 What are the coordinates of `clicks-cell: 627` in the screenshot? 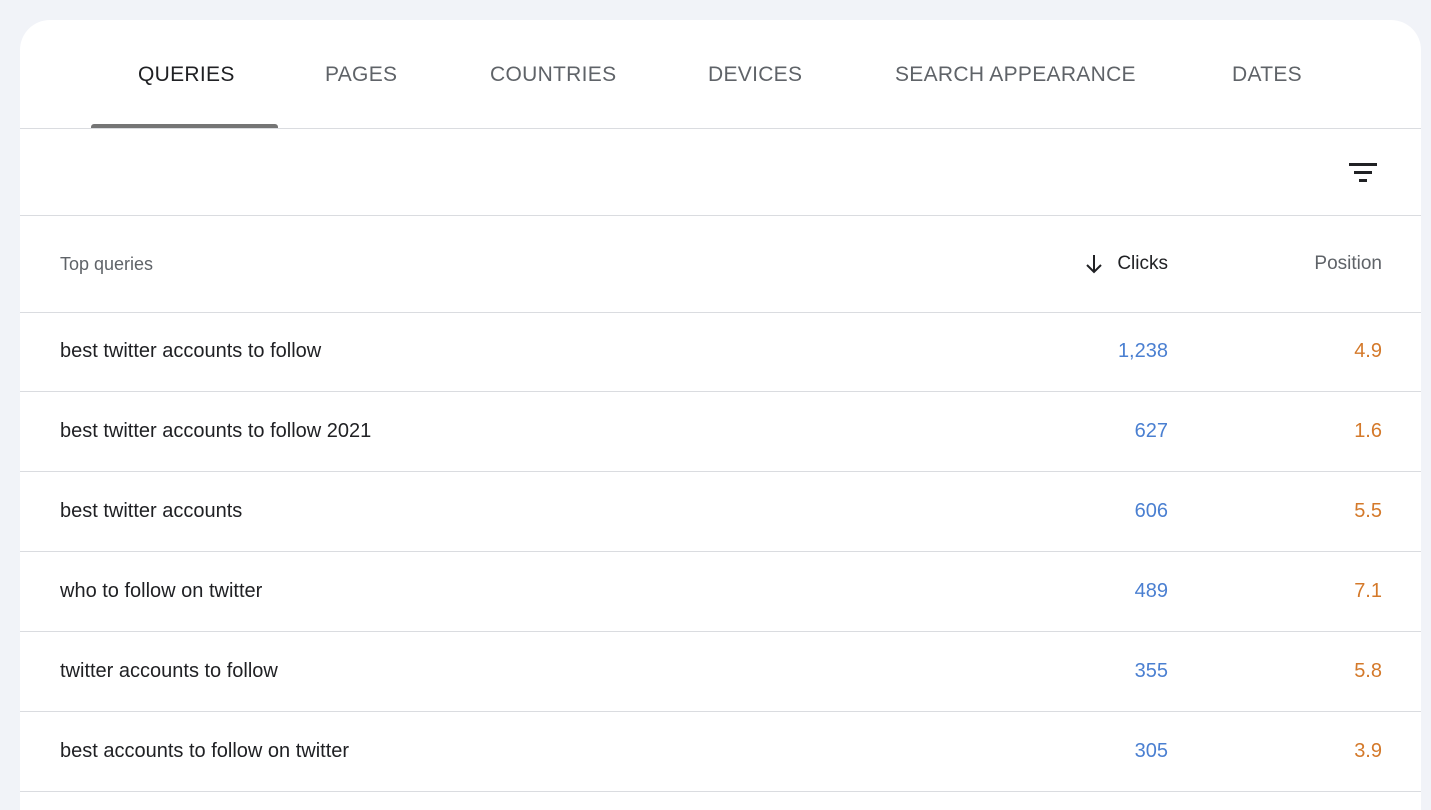 It's located at (1151, 431).